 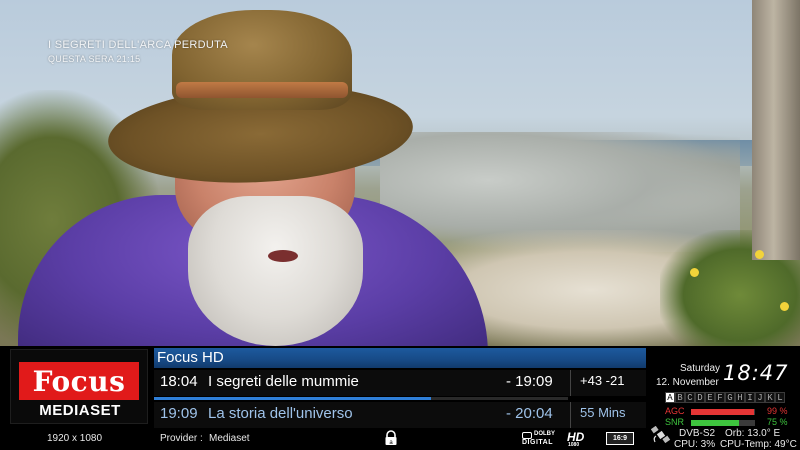 What do you see at coordinates (179, 381) in the screenshot?
I see `event-now-start: 18:04` at bounding box center [179, 381].